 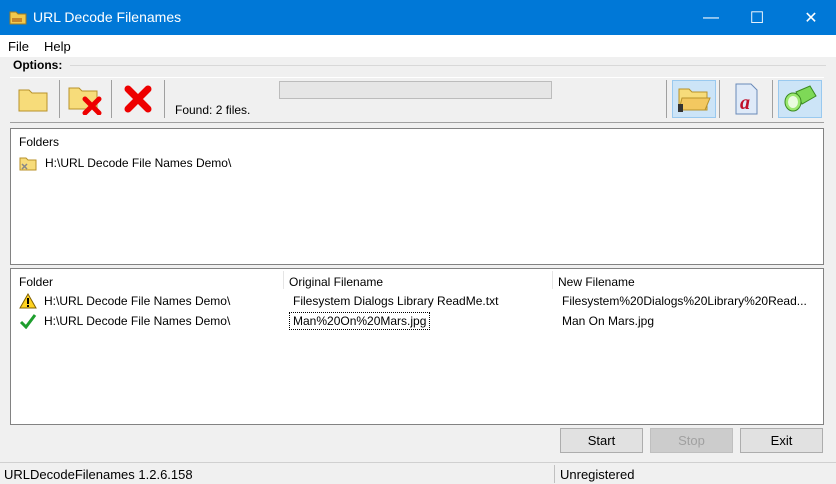 What do you see at coordinates (396, 301) in the screenshot?
I see `cell-original: Filesystem Dialogs Library ReadMe.txt` at bounding box center [396, 301].